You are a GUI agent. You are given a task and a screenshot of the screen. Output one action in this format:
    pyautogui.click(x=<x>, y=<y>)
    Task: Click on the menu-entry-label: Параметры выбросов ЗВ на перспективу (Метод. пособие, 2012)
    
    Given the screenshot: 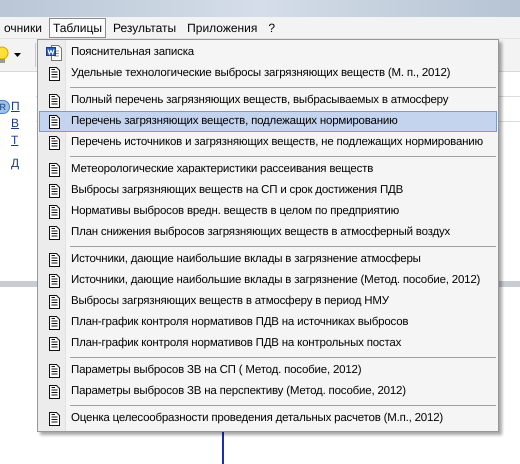 What is the action you would take?
    pyautogui.click(x=238, y=391)
    